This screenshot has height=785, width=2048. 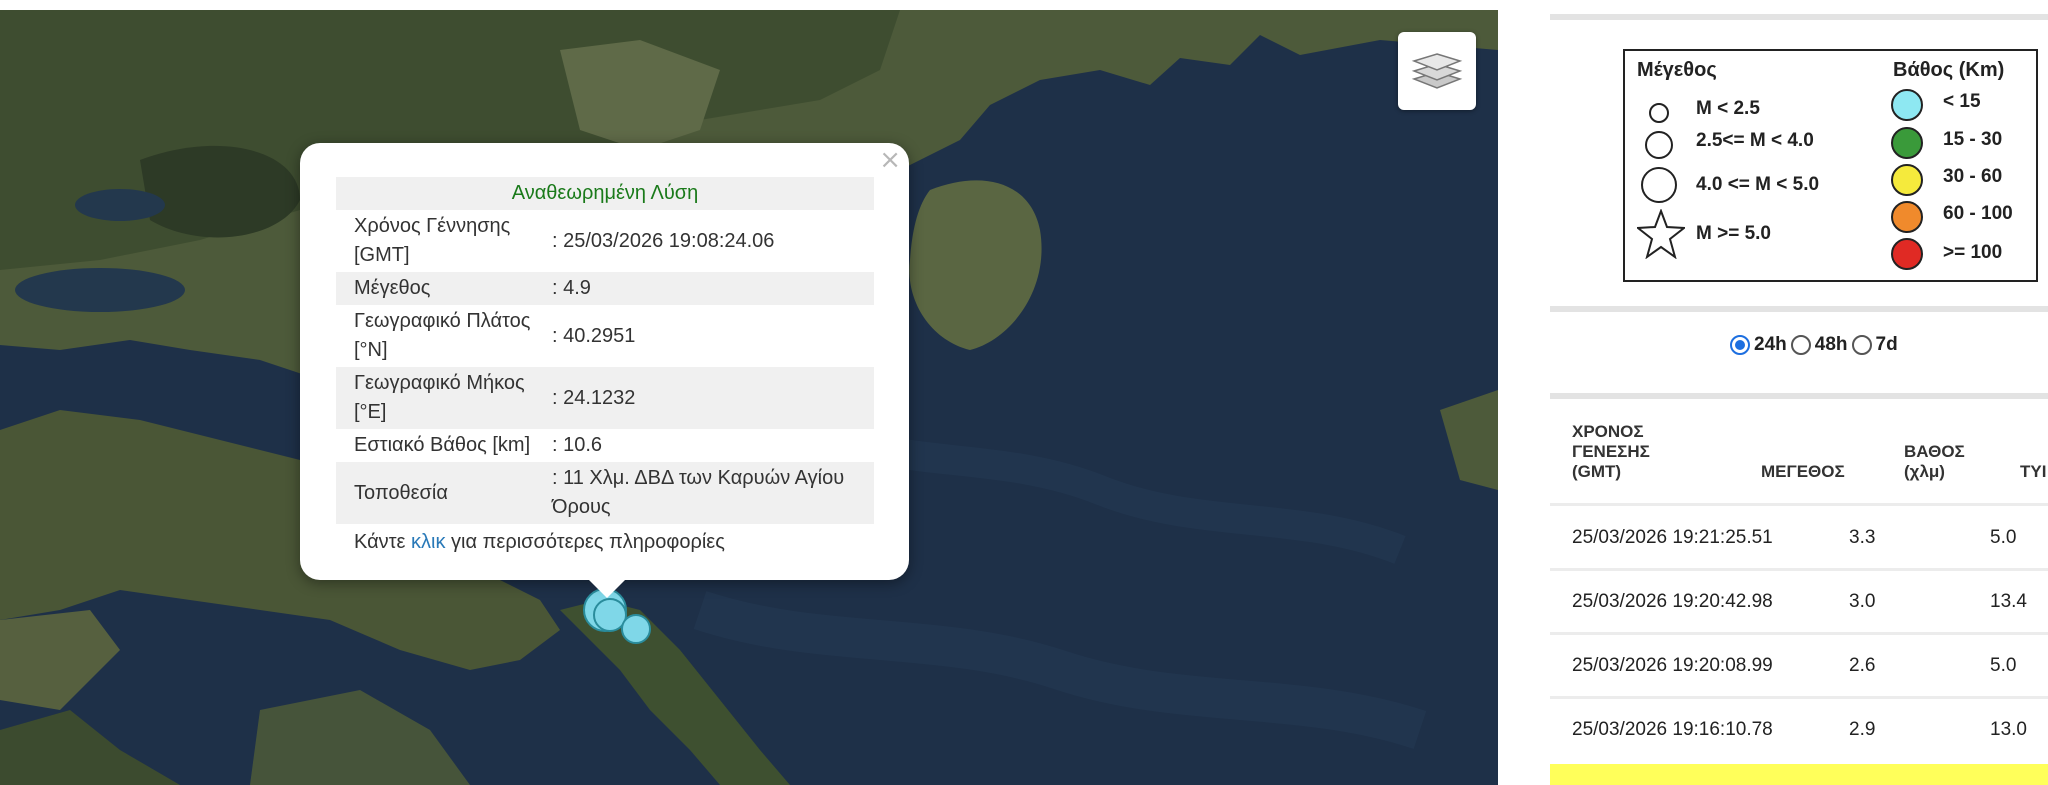 I want to click on time-range-filter: 24h 48h 7d, so click(x=1816, y=345).